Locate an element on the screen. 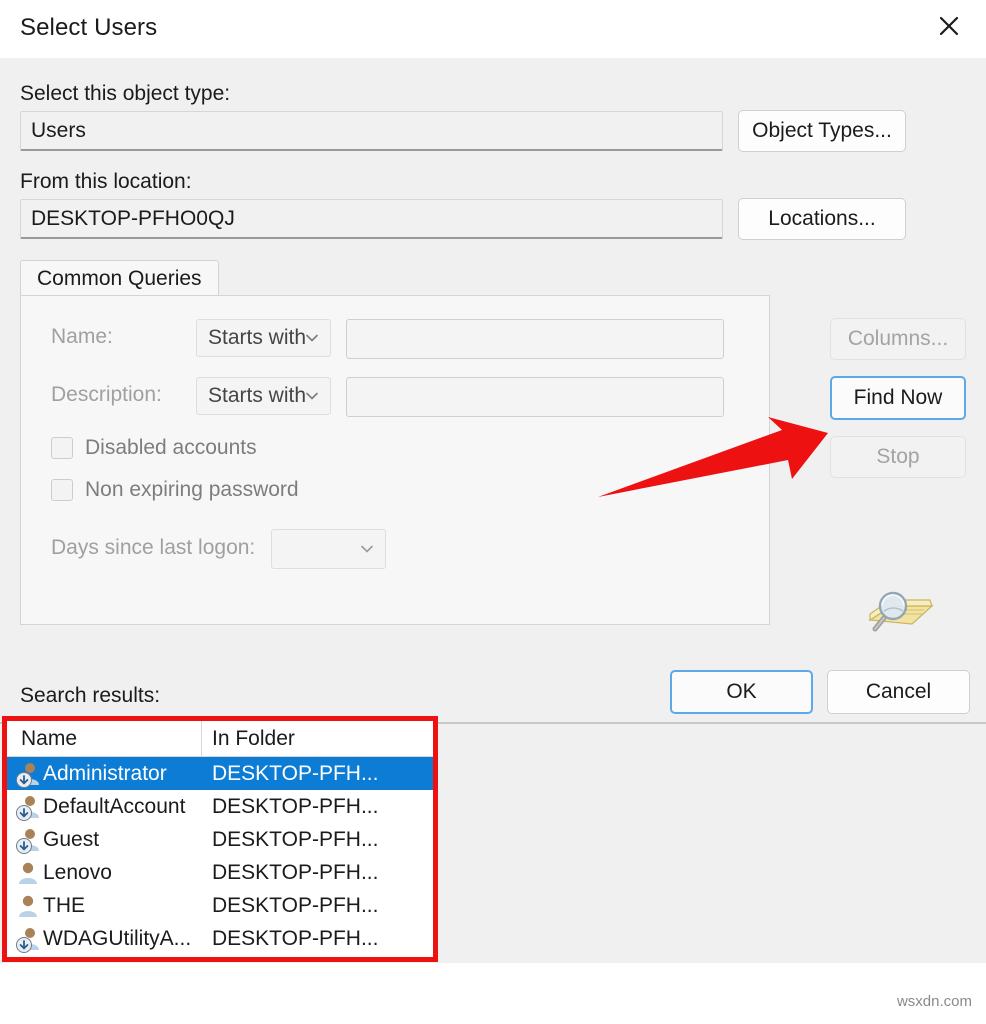 The image size is (986, 1024). row-name: Lenovo is located at coordinates (77, 872).